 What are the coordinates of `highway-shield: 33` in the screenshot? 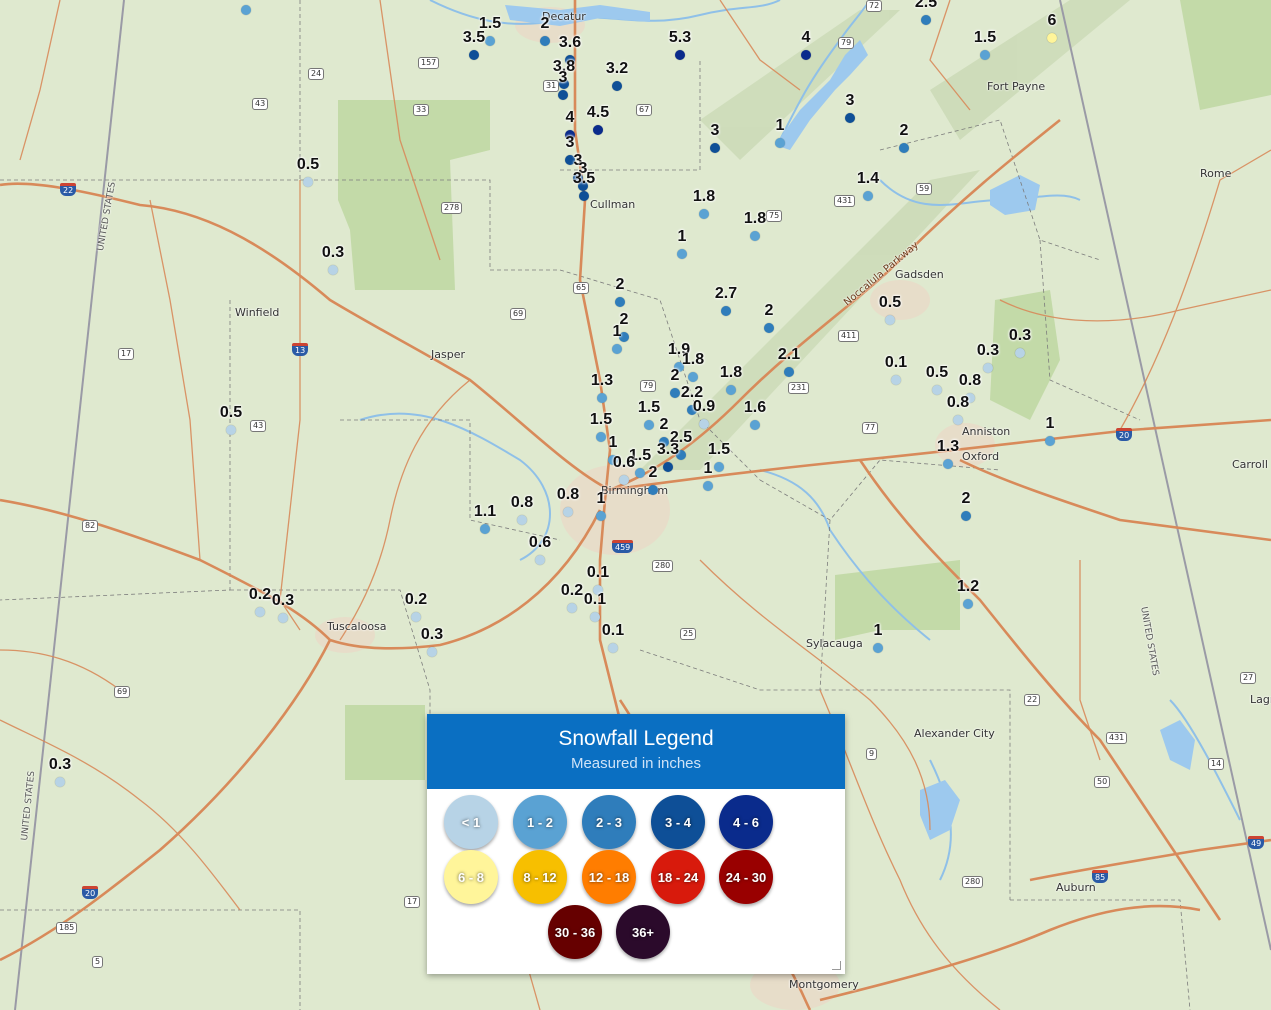 It's located at (421, 110).